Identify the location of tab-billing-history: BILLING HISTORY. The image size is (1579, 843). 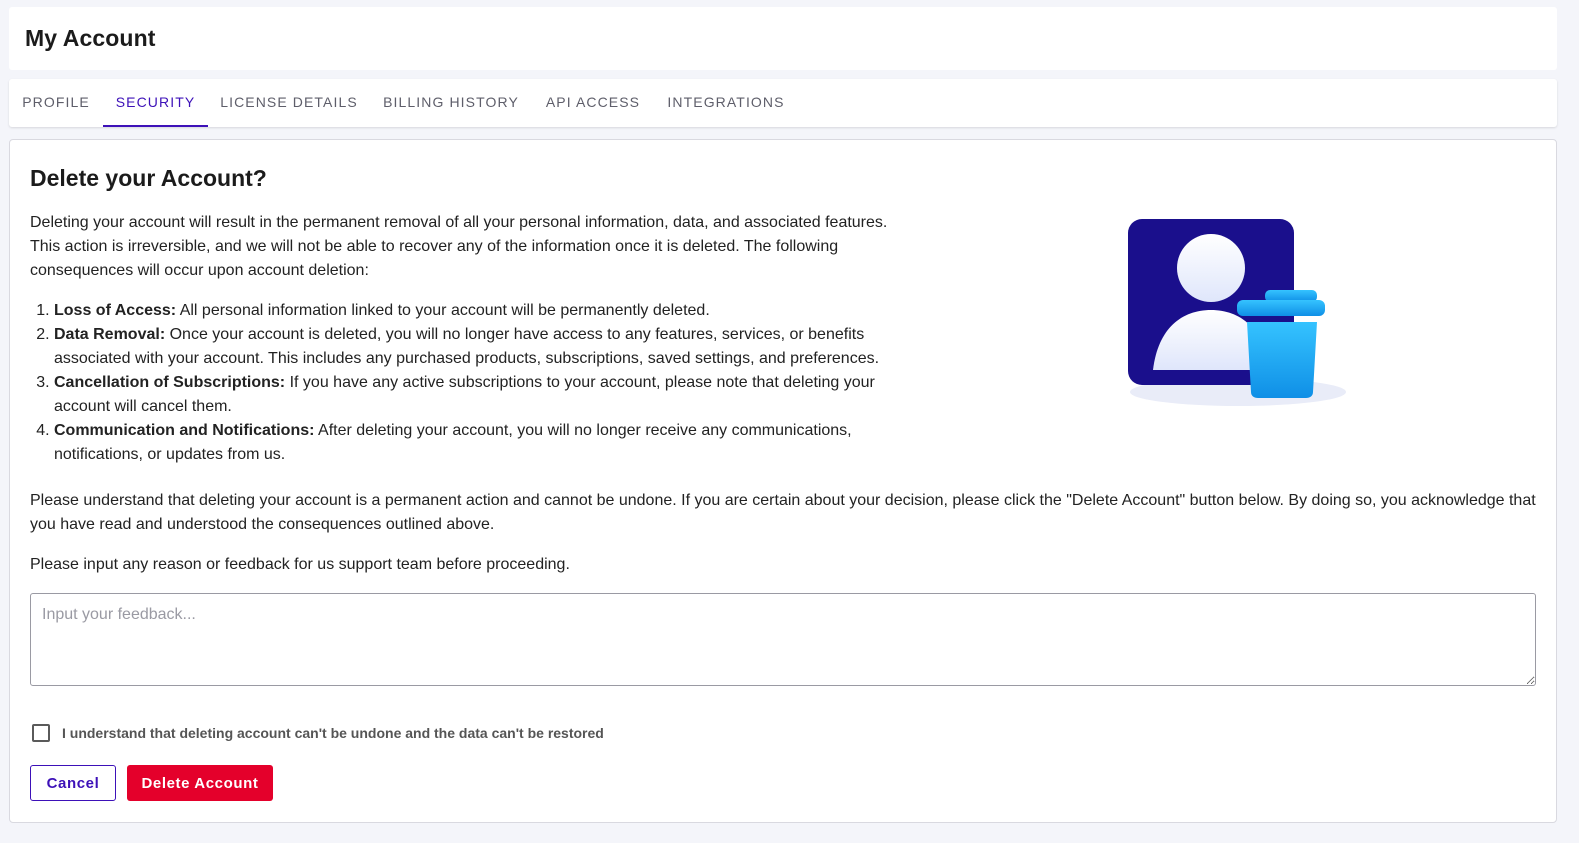
(451, 103).